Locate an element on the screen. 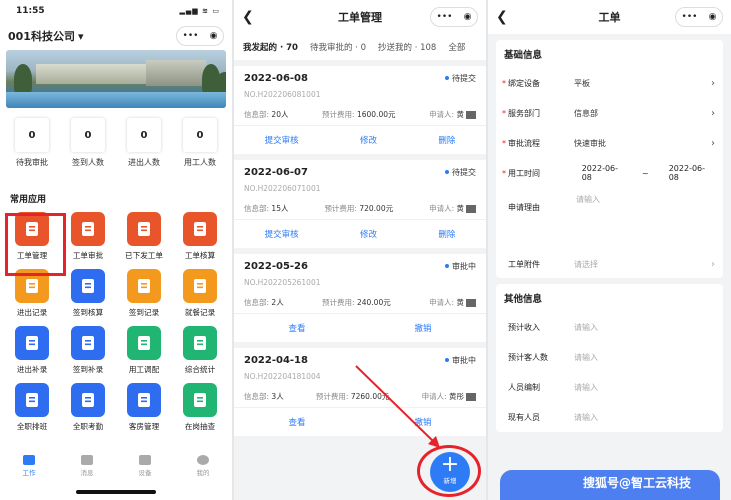  stat-pending-approval: 0 待我审批 is located at coordinates (32, 143).